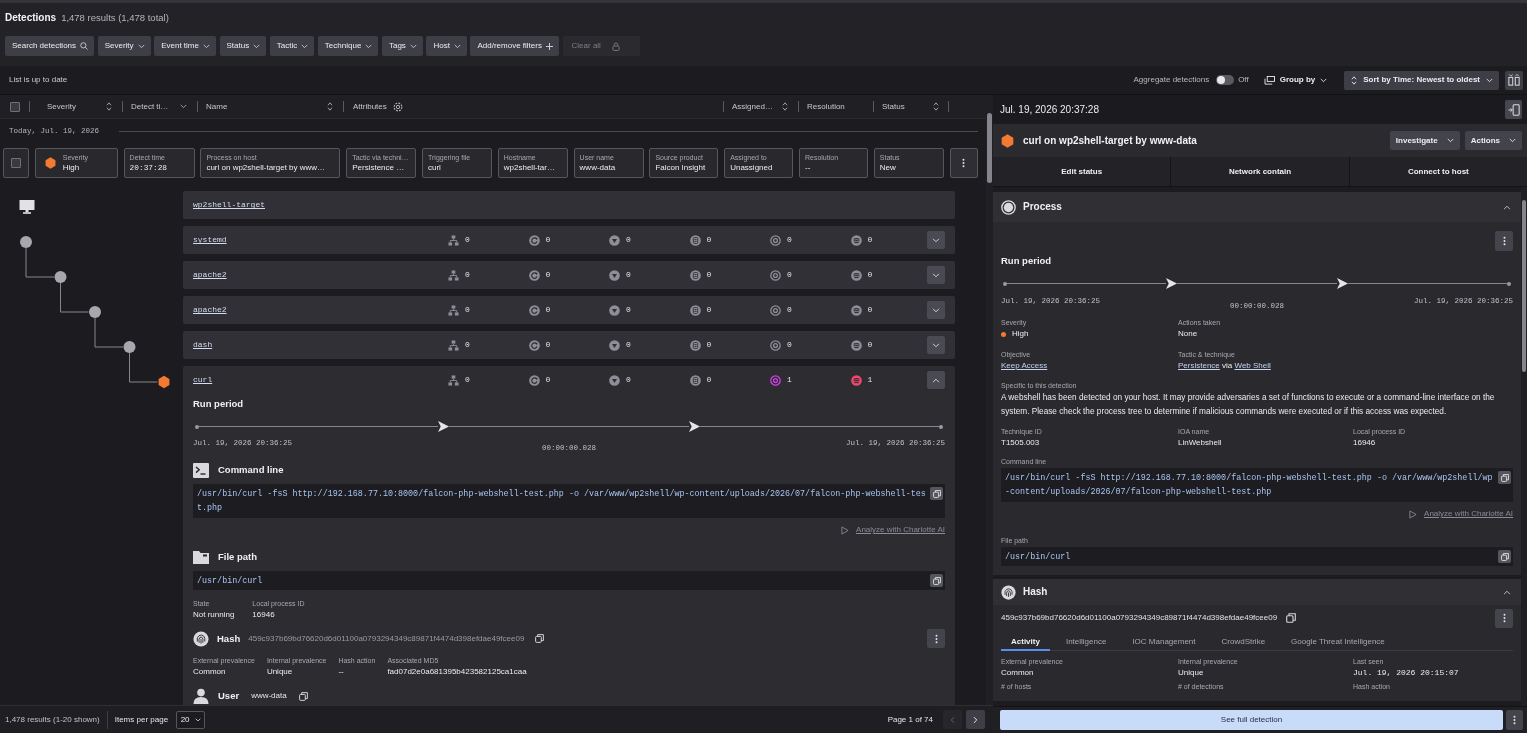 Image resolution: width=1527 pixels, height=733 pixels. I want to click on filter-dropdown: Severity, so click(124, 46).